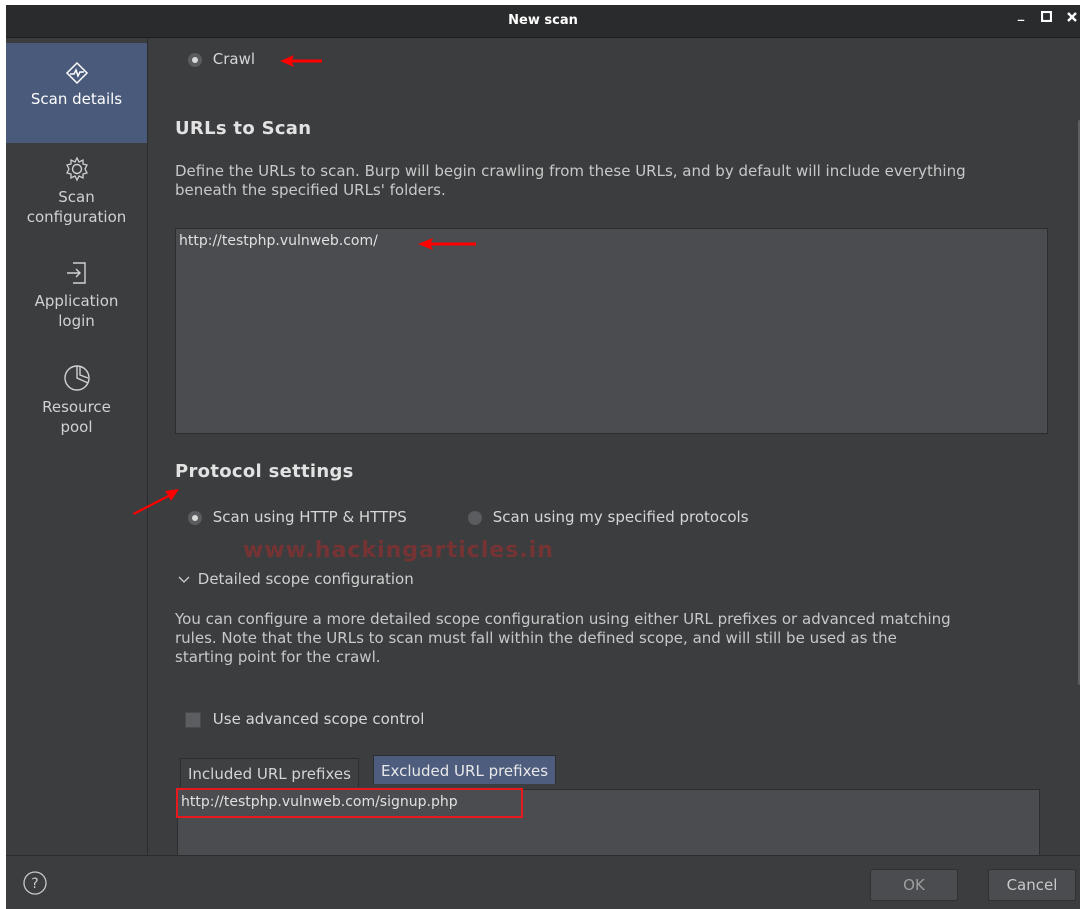  Describe the element at coordinates (195, 517) in the screenshot. I see `protocol-http-radio` at that location.